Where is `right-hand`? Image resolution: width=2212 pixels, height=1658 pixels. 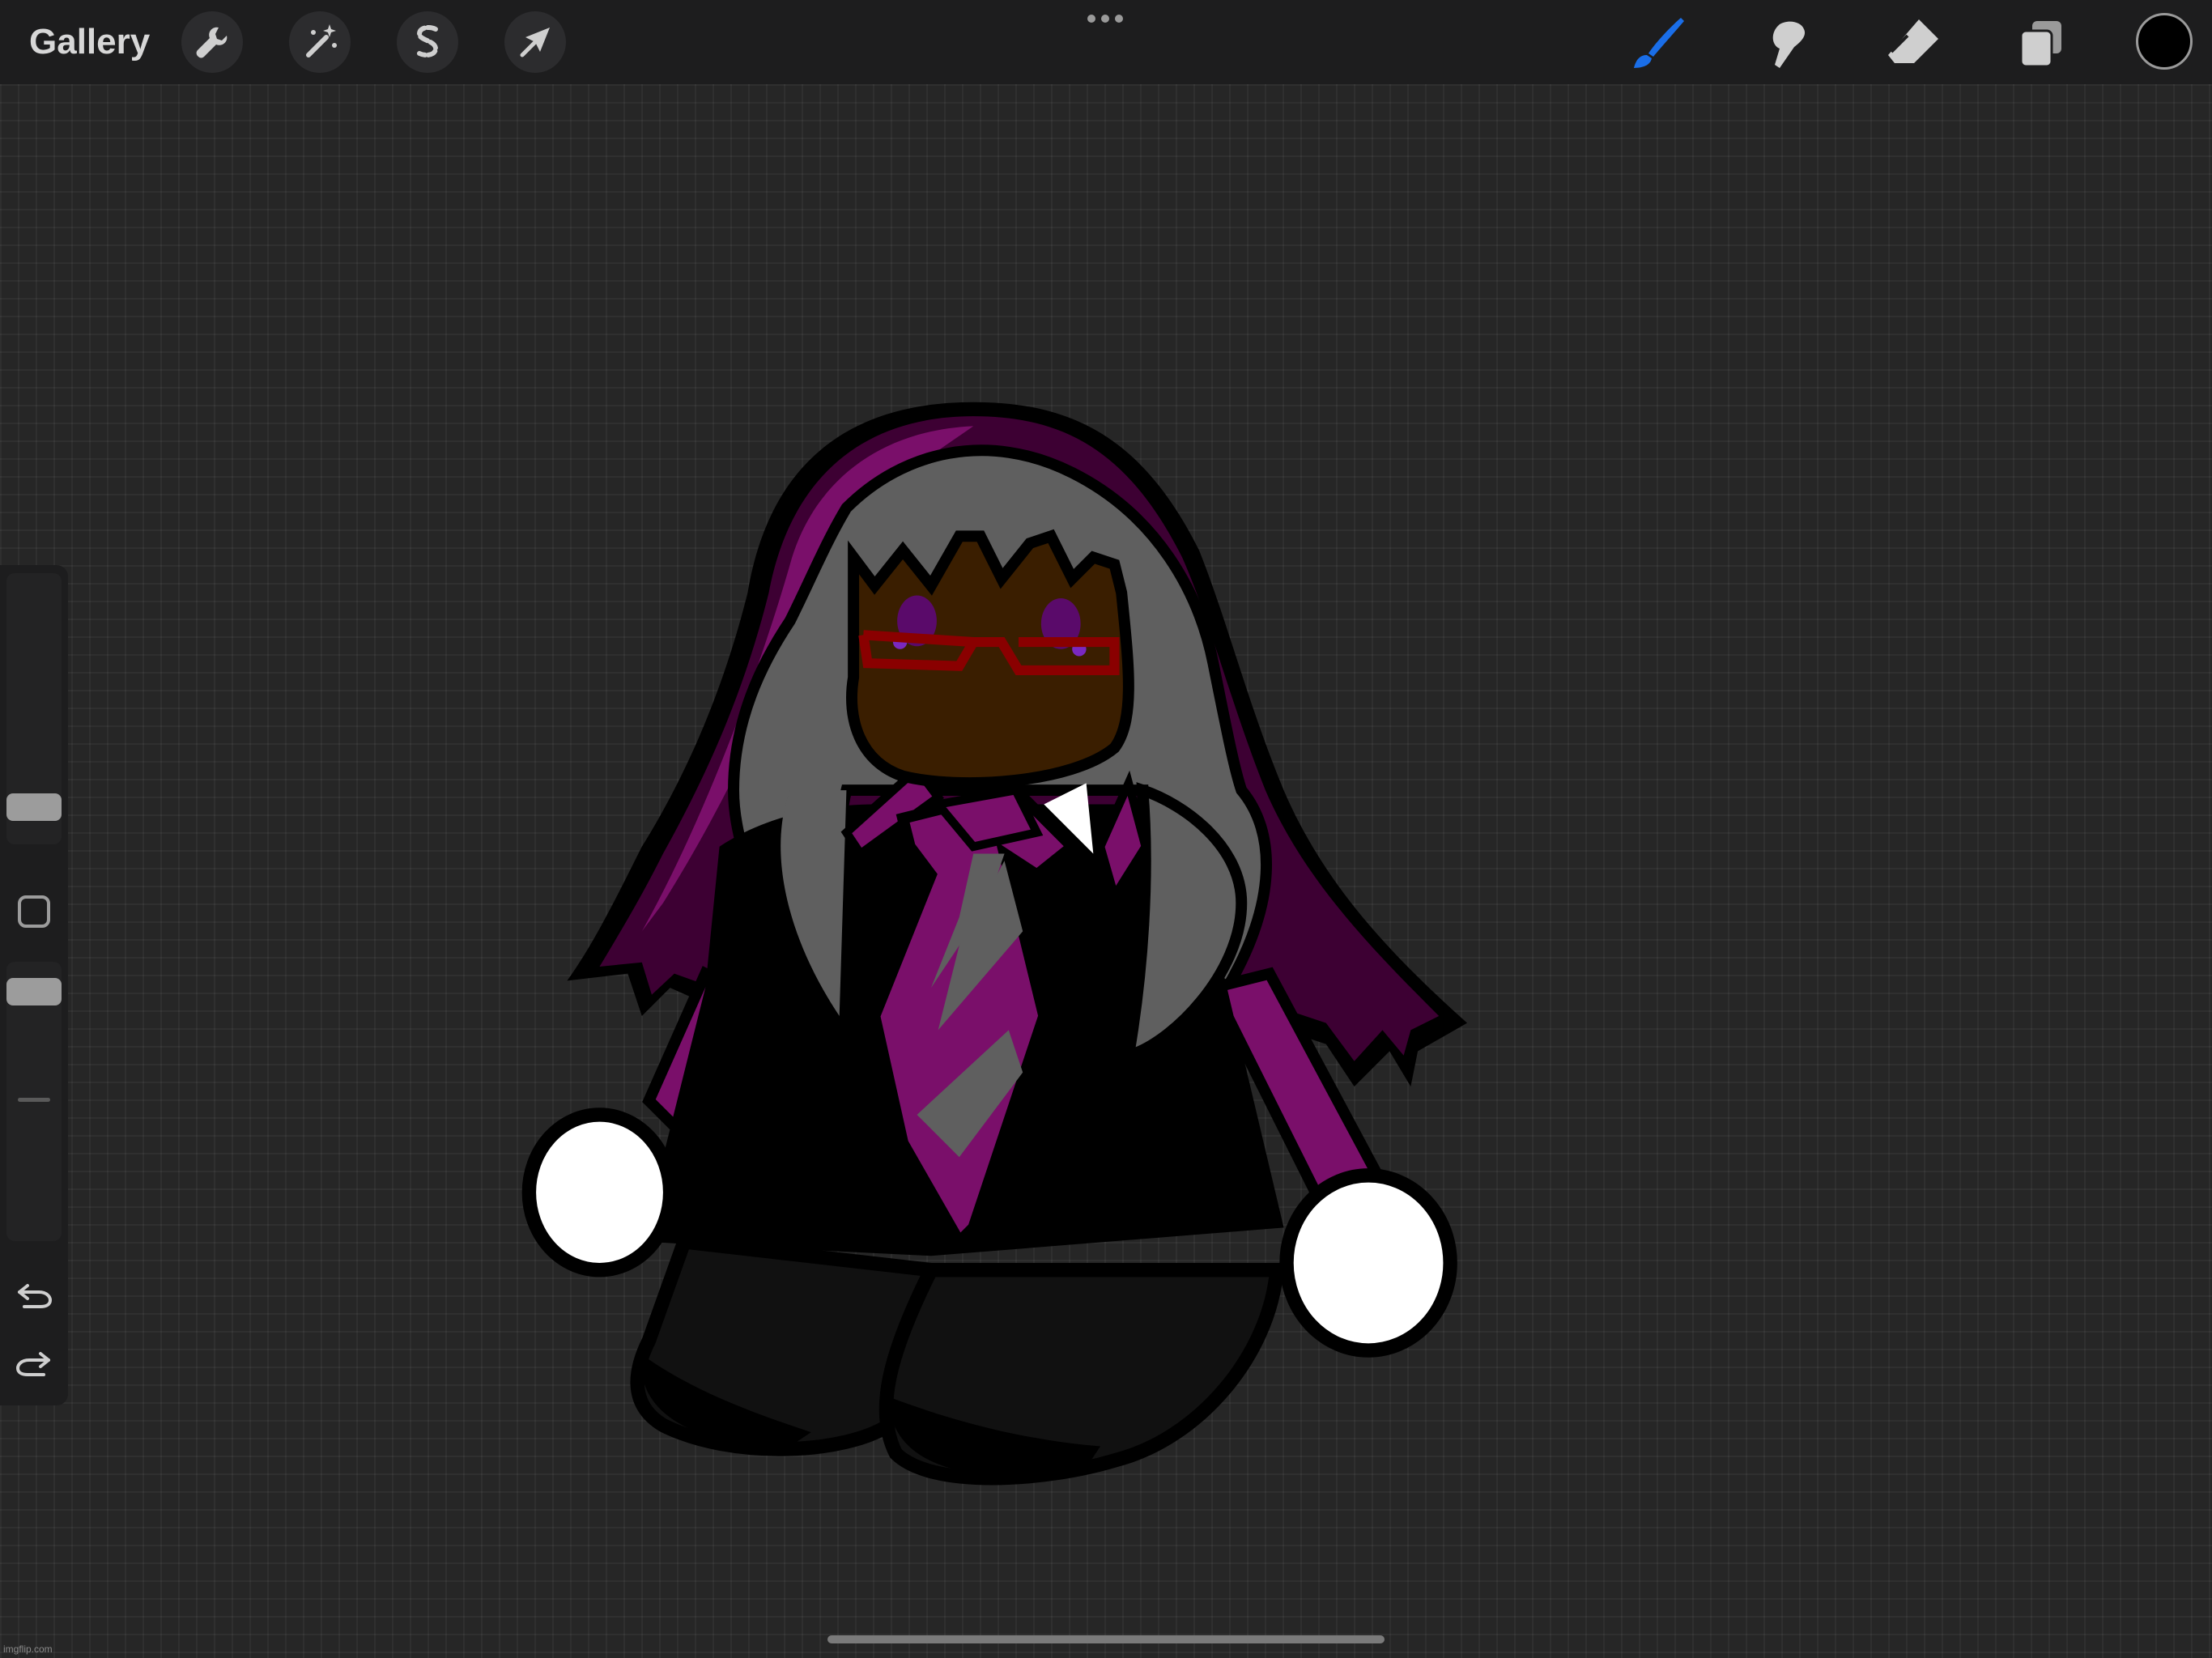 right-hand is located at coordinates (1368, 1263).